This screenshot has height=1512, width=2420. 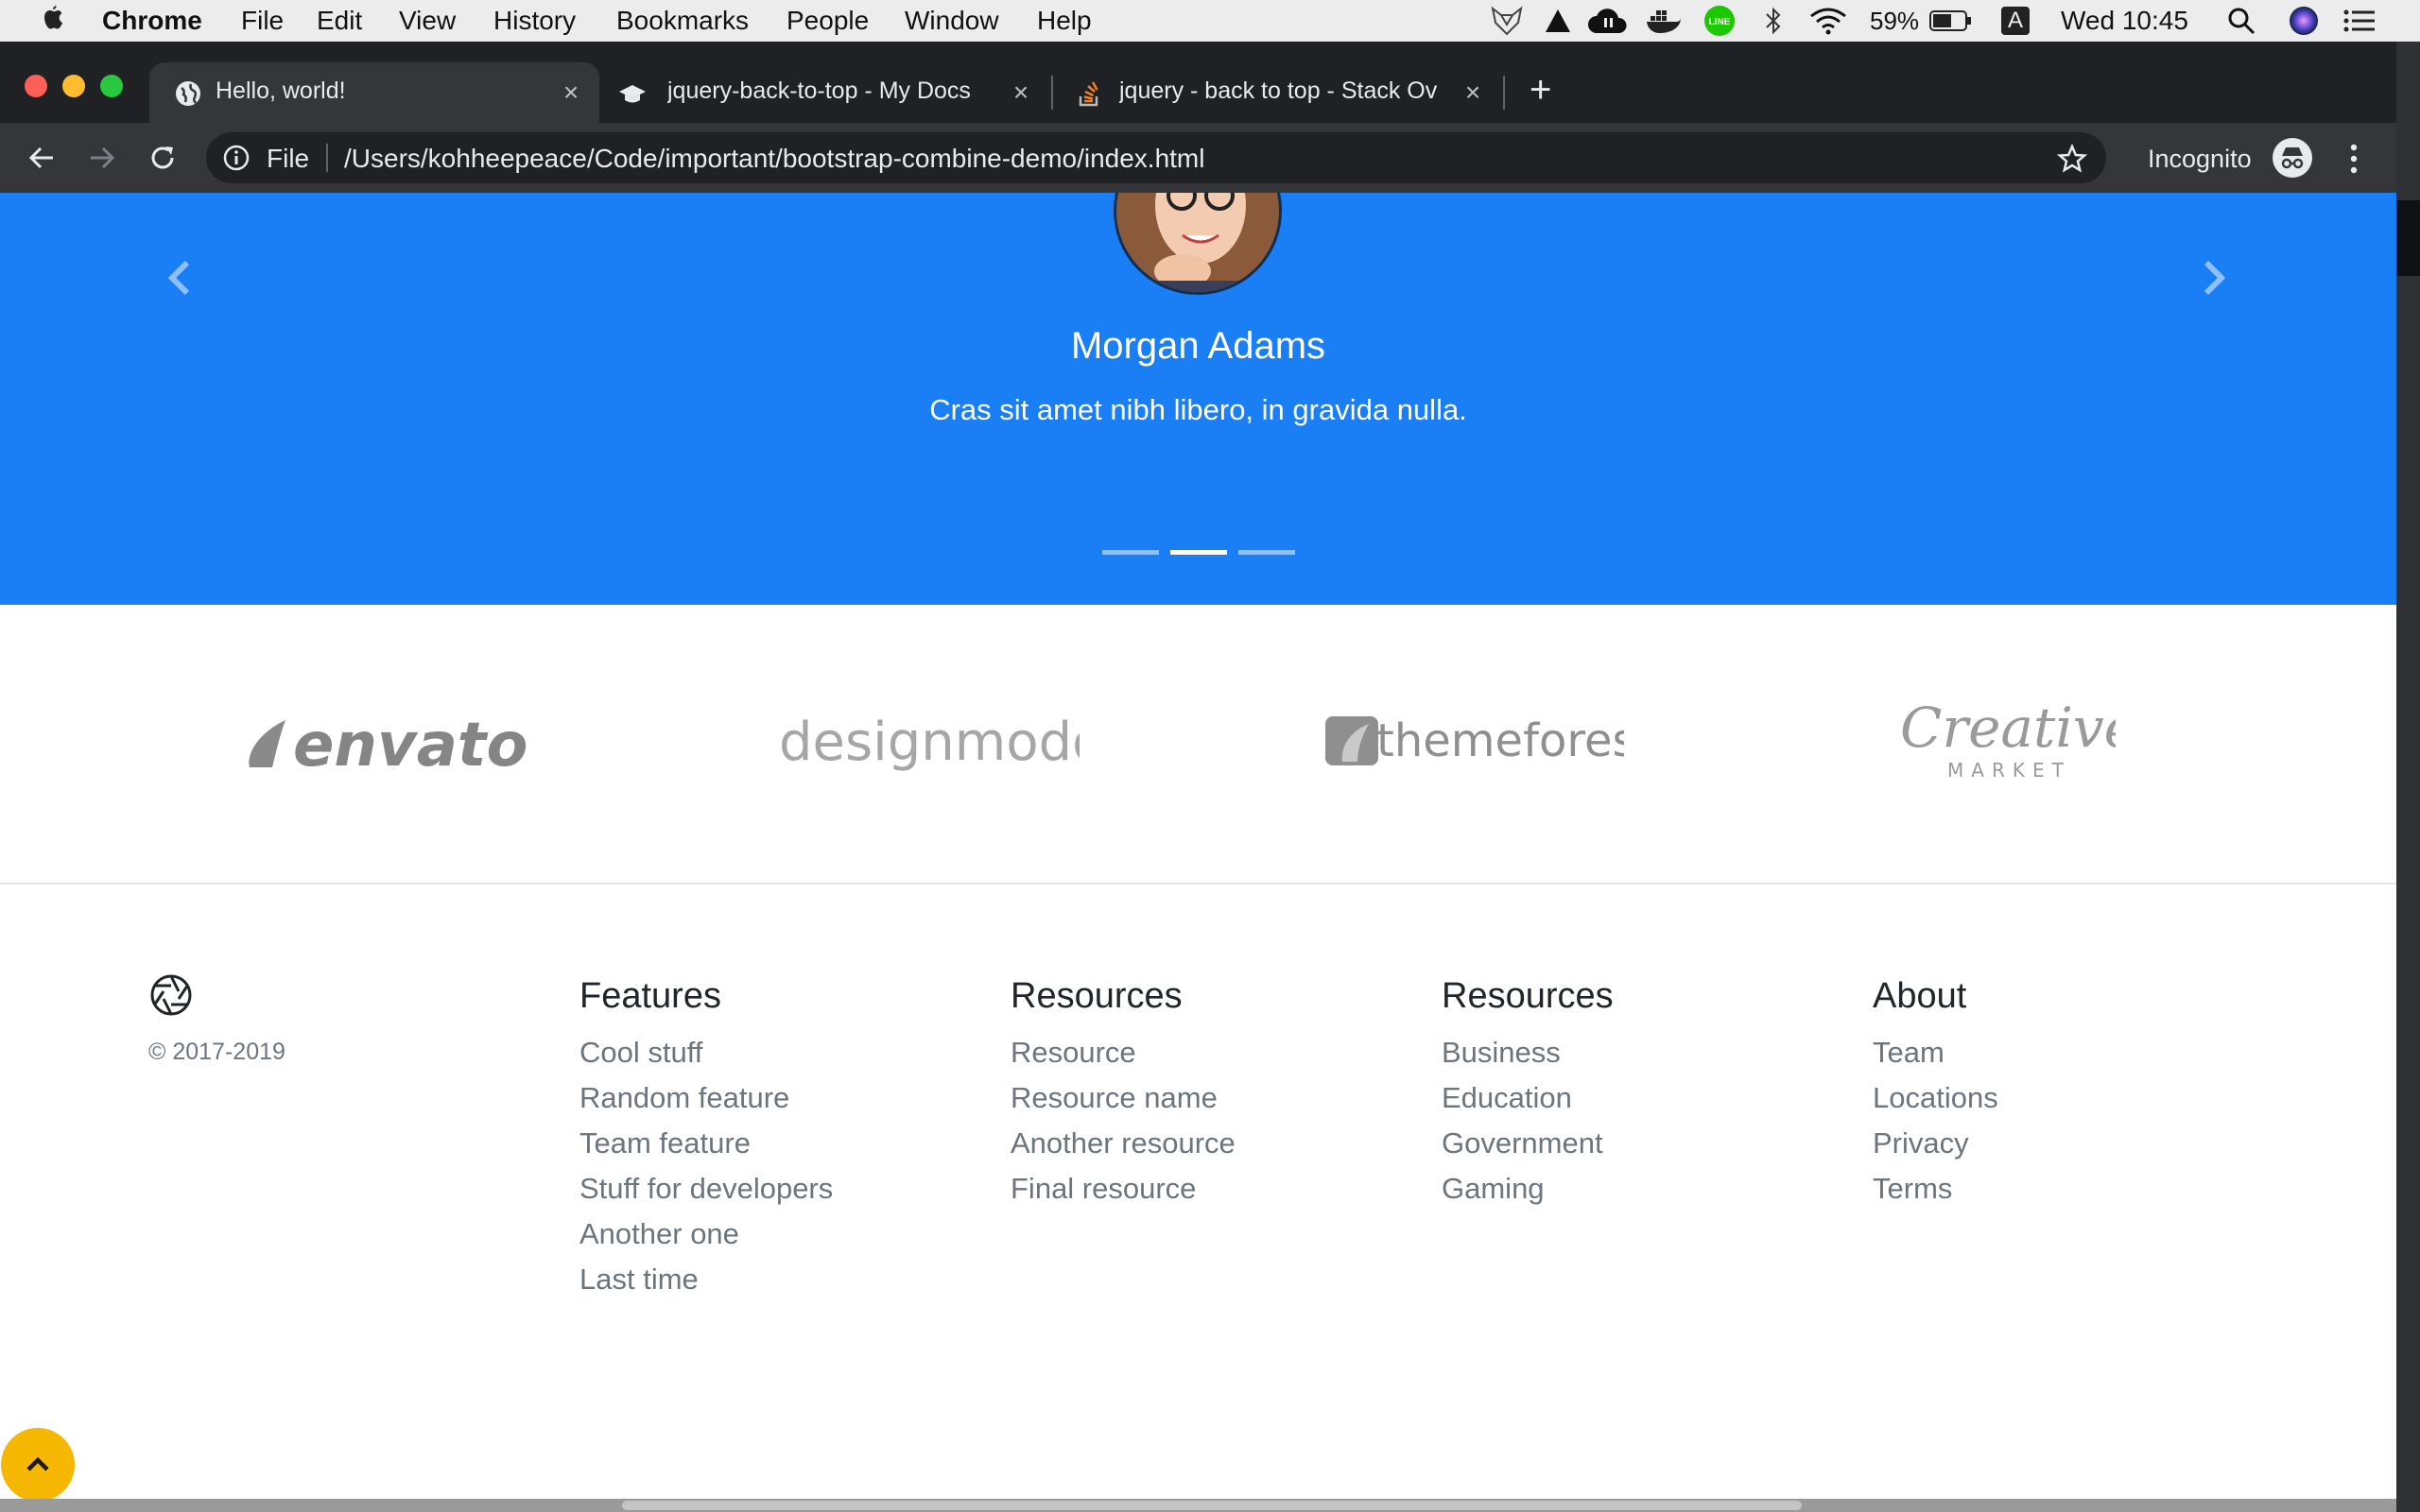 I want to click on horizontal-scrollbar, so click(x=1198, y=1505).